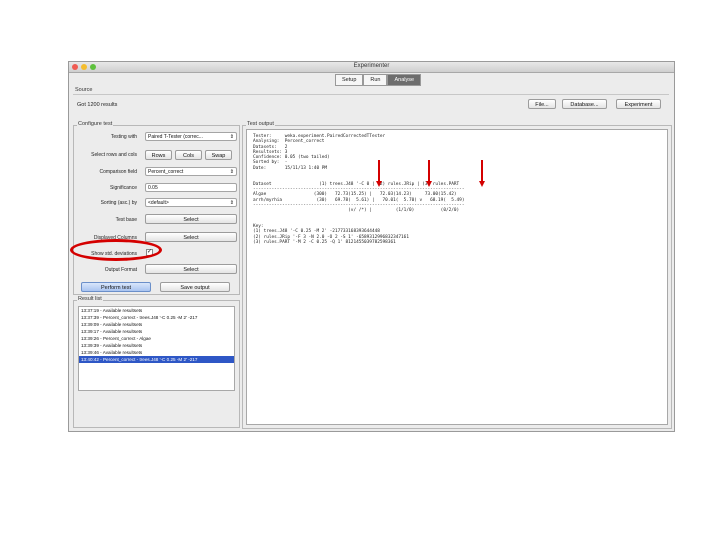 Image resolution: width=720 pixels, height=540 pixels. What do you see at coordinates (114, 155) in the screenshot?
I see `select-rows-cols-label: Select rows and cols` at bounding box center [114, 155].